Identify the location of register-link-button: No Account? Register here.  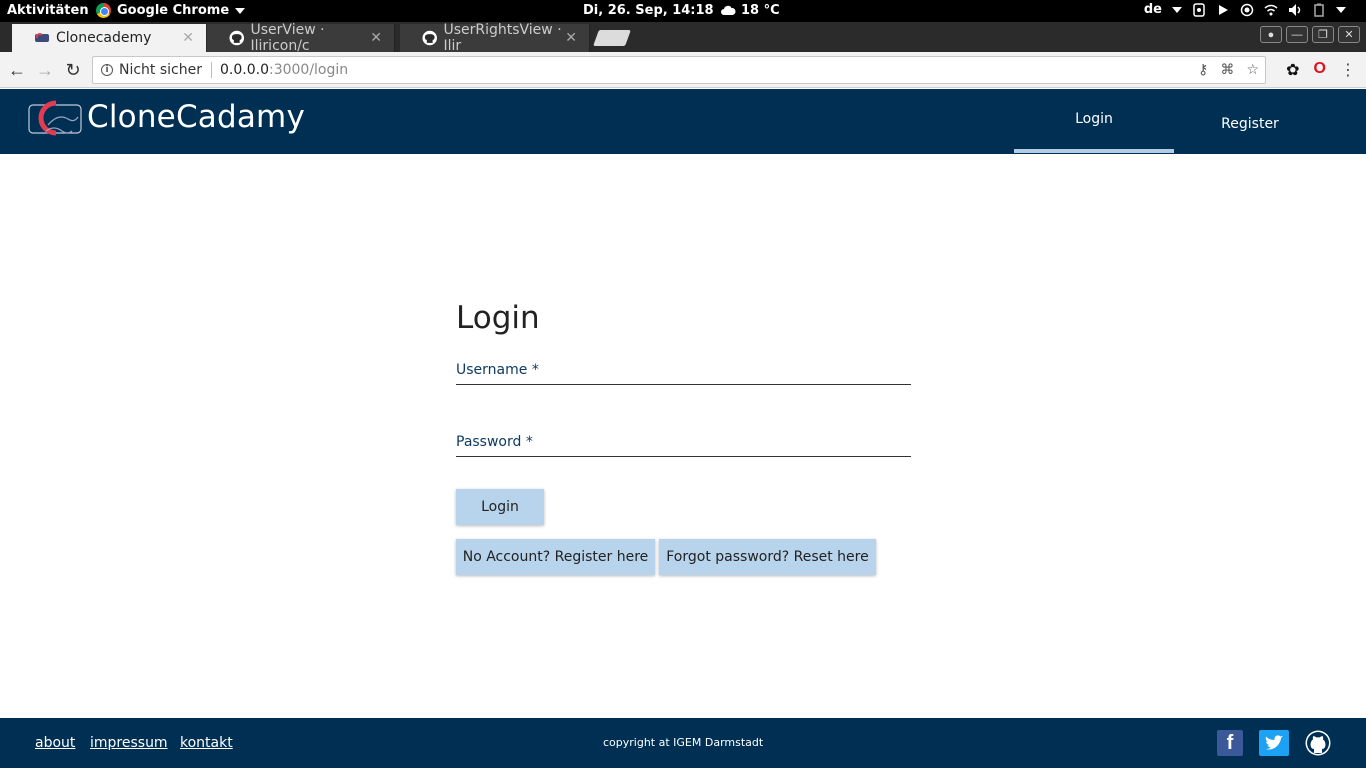
(555, 557).